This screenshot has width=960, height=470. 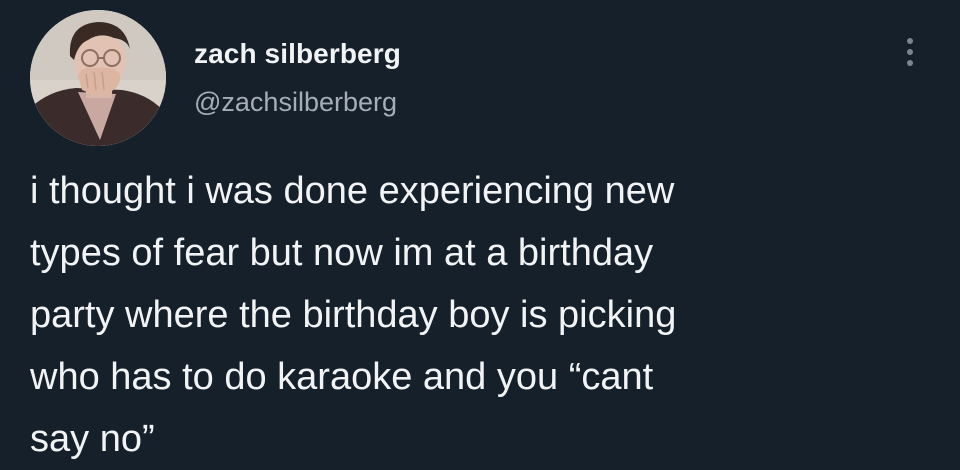 I want to click on more-vertical-icon, so click(x=910, y=41).